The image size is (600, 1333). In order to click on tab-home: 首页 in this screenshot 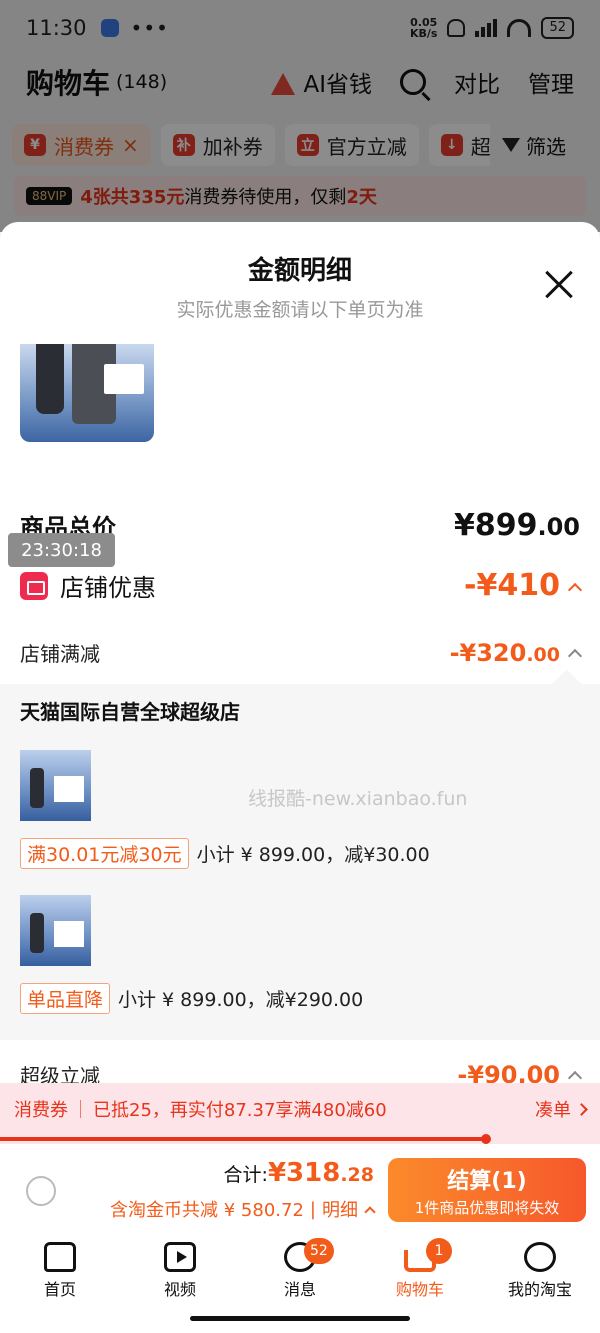, I will do `click(60, 1271)`.